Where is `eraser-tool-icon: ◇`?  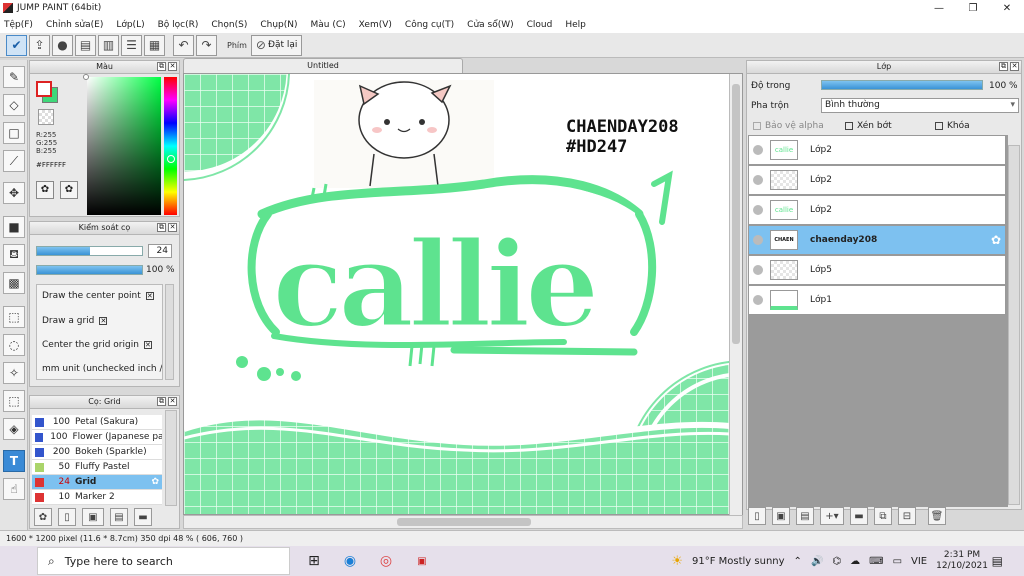
eraser-tool-icon: ◇ is located at coordinates (14, 105).